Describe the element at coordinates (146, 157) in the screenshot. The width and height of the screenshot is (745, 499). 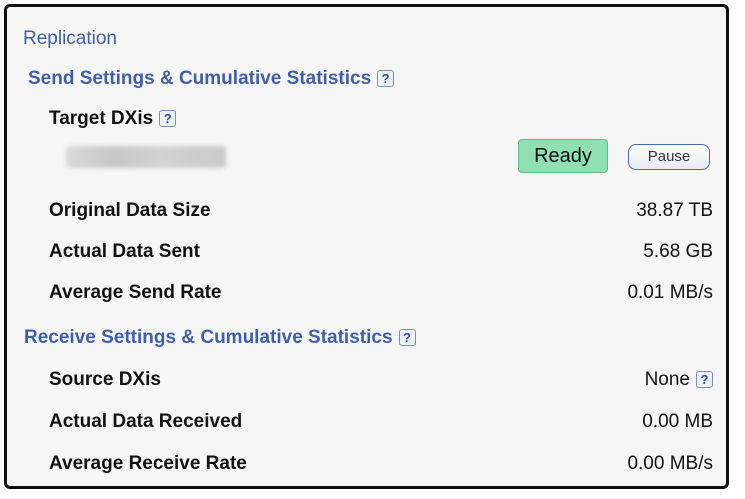
I see `redacted-target-address` at that location.